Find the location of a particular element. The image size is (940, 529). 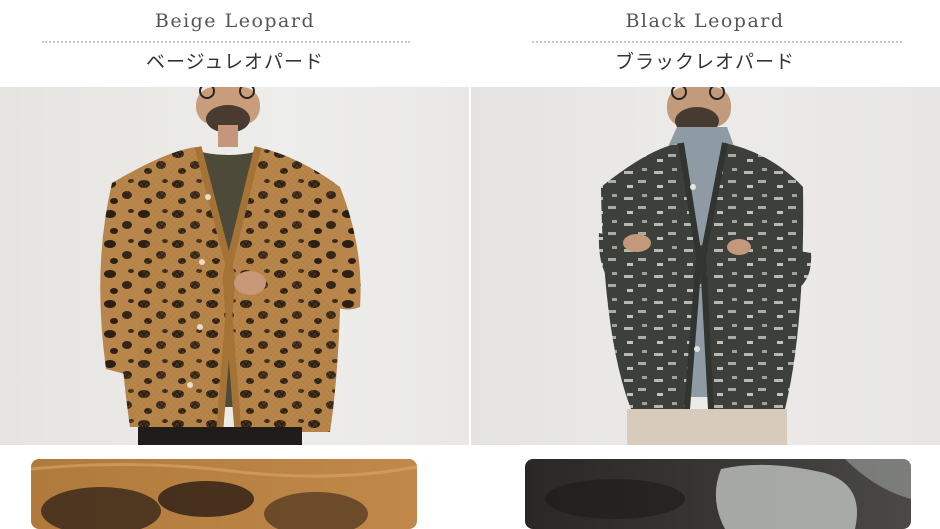

model-head is located at coordinates (228, 117).